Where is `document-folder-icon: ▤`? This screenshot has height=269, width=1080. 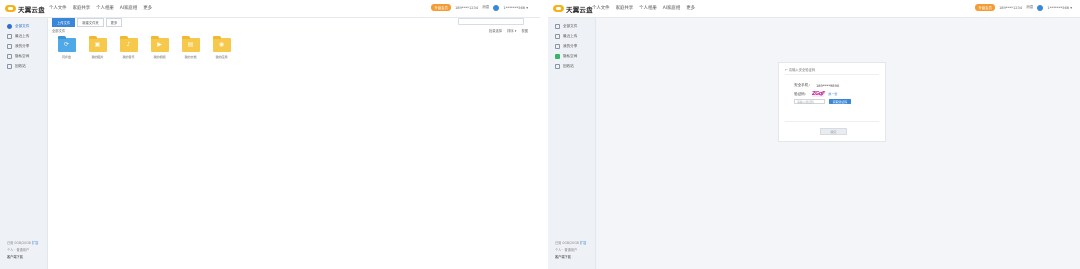
document-folder-icon: ▤ is located at coordinates (190, 44).